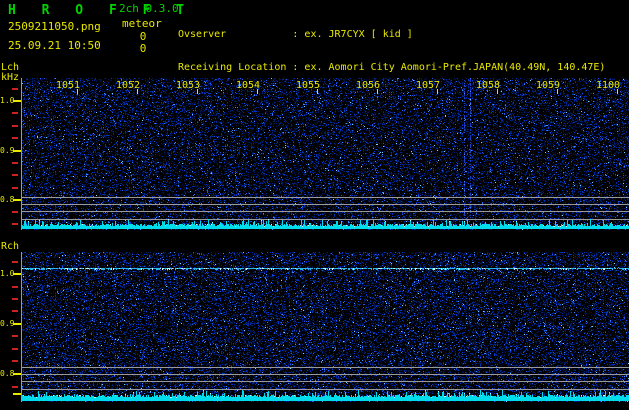 The image size is (629, 410). What do you see at coordinates (54, 45) in the screenshot?
I see `datetime-label: 25.09.21 10:50` at bounding box center [54, 45].